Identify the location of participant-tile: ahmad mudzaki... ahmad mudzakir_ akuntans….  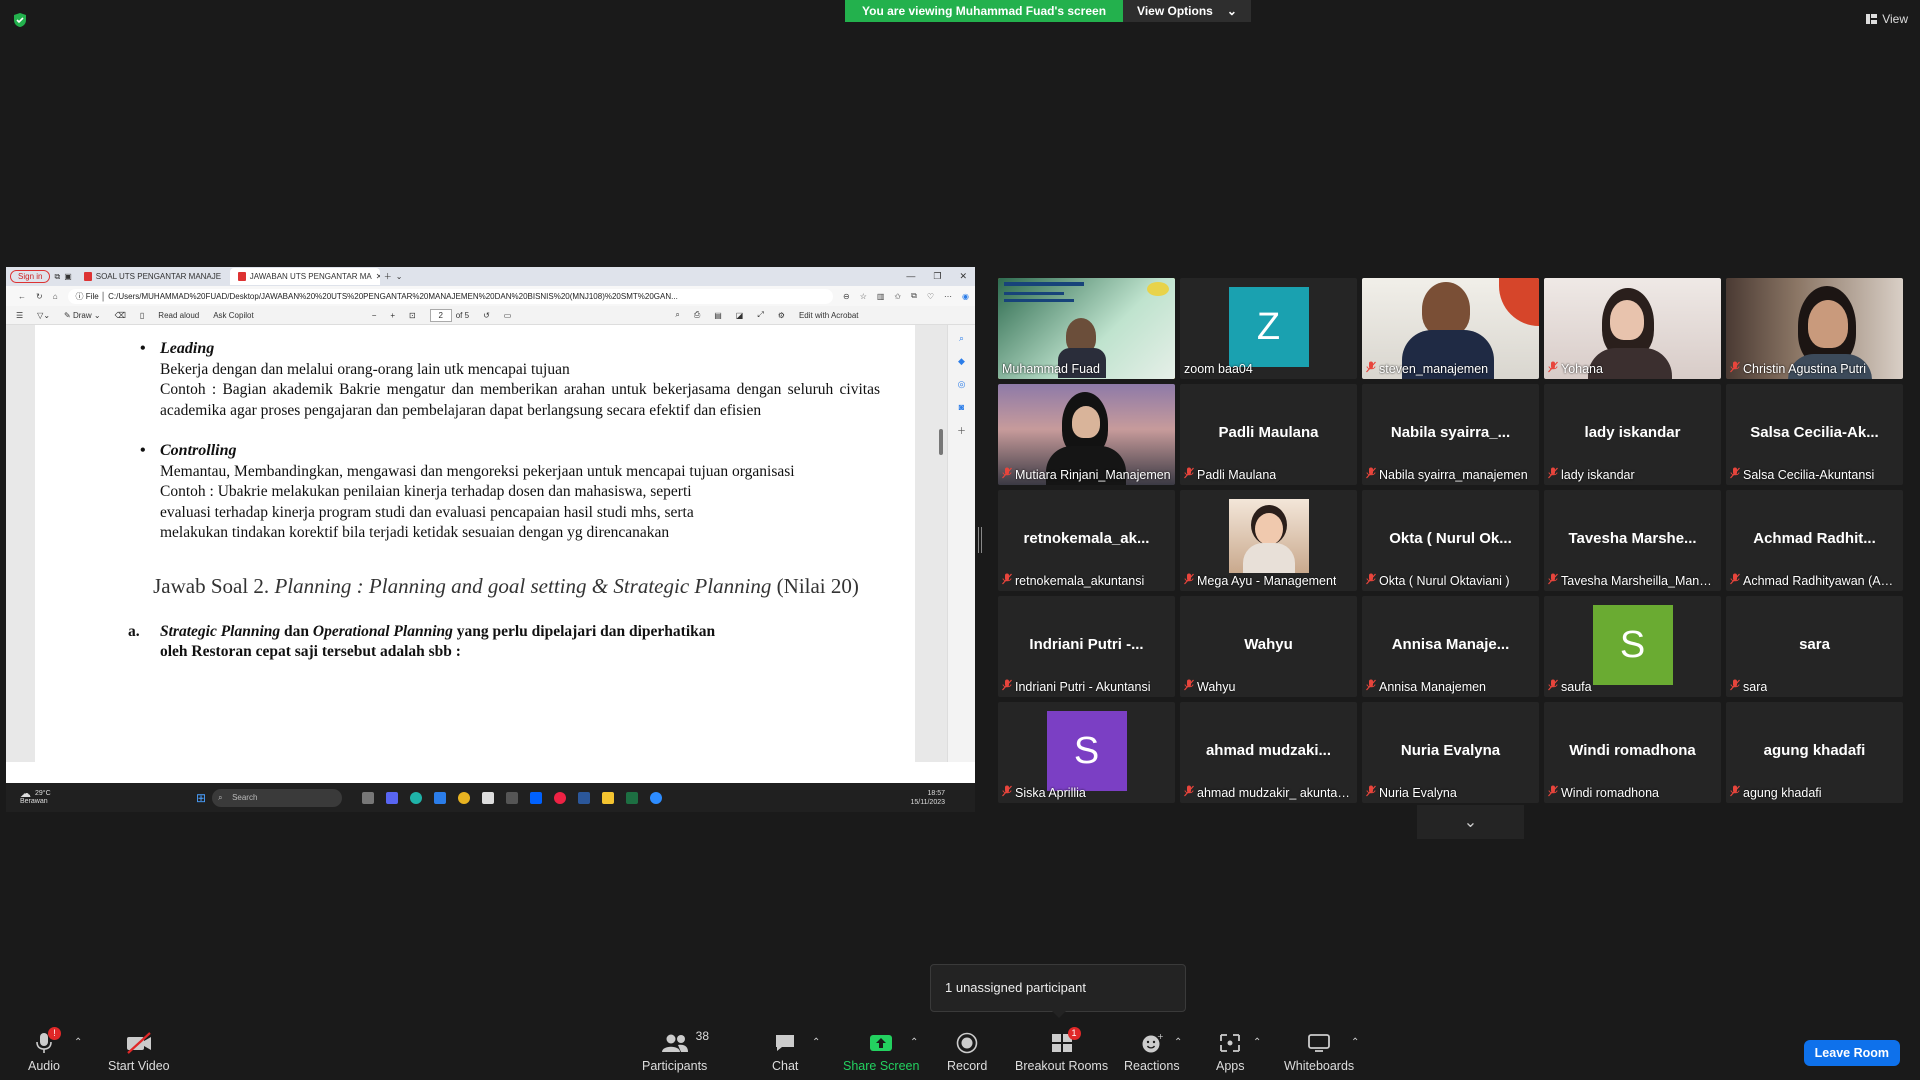
(1268, 752).